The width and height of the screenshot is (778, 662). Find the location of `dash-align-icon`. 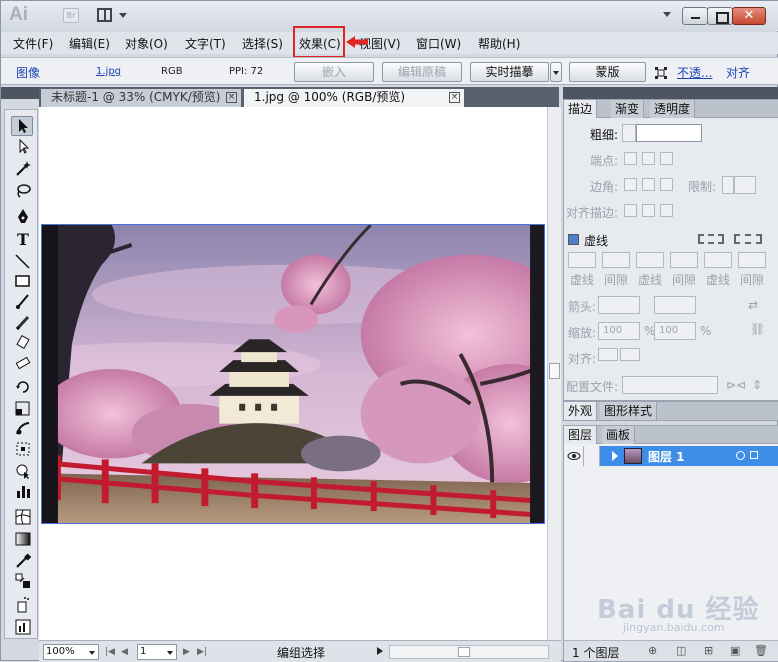

dash-align-icon is located at coordinates (748, 239).